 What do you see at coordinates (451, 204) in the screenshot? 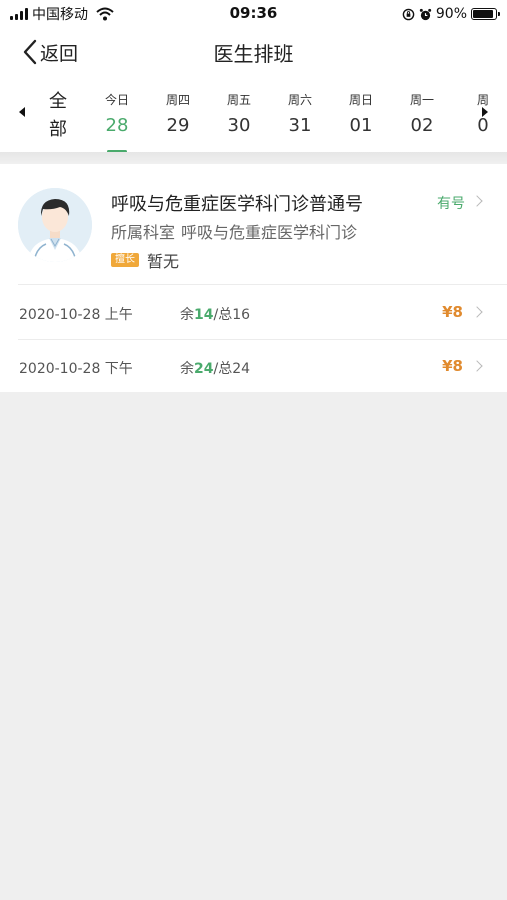
I see `availability-status: 有号` at bounding box center [451, 204].